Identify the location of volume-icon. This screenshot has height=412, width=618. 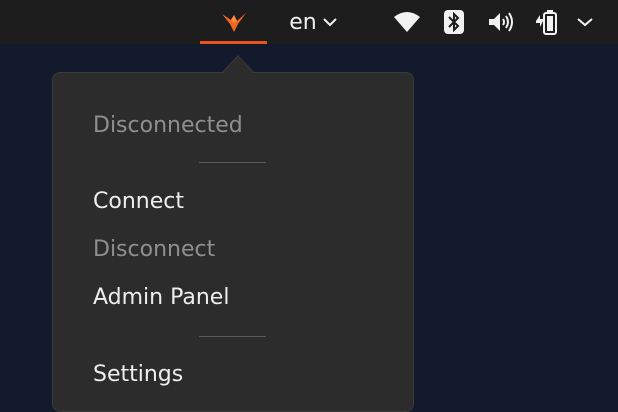
(501, 22).